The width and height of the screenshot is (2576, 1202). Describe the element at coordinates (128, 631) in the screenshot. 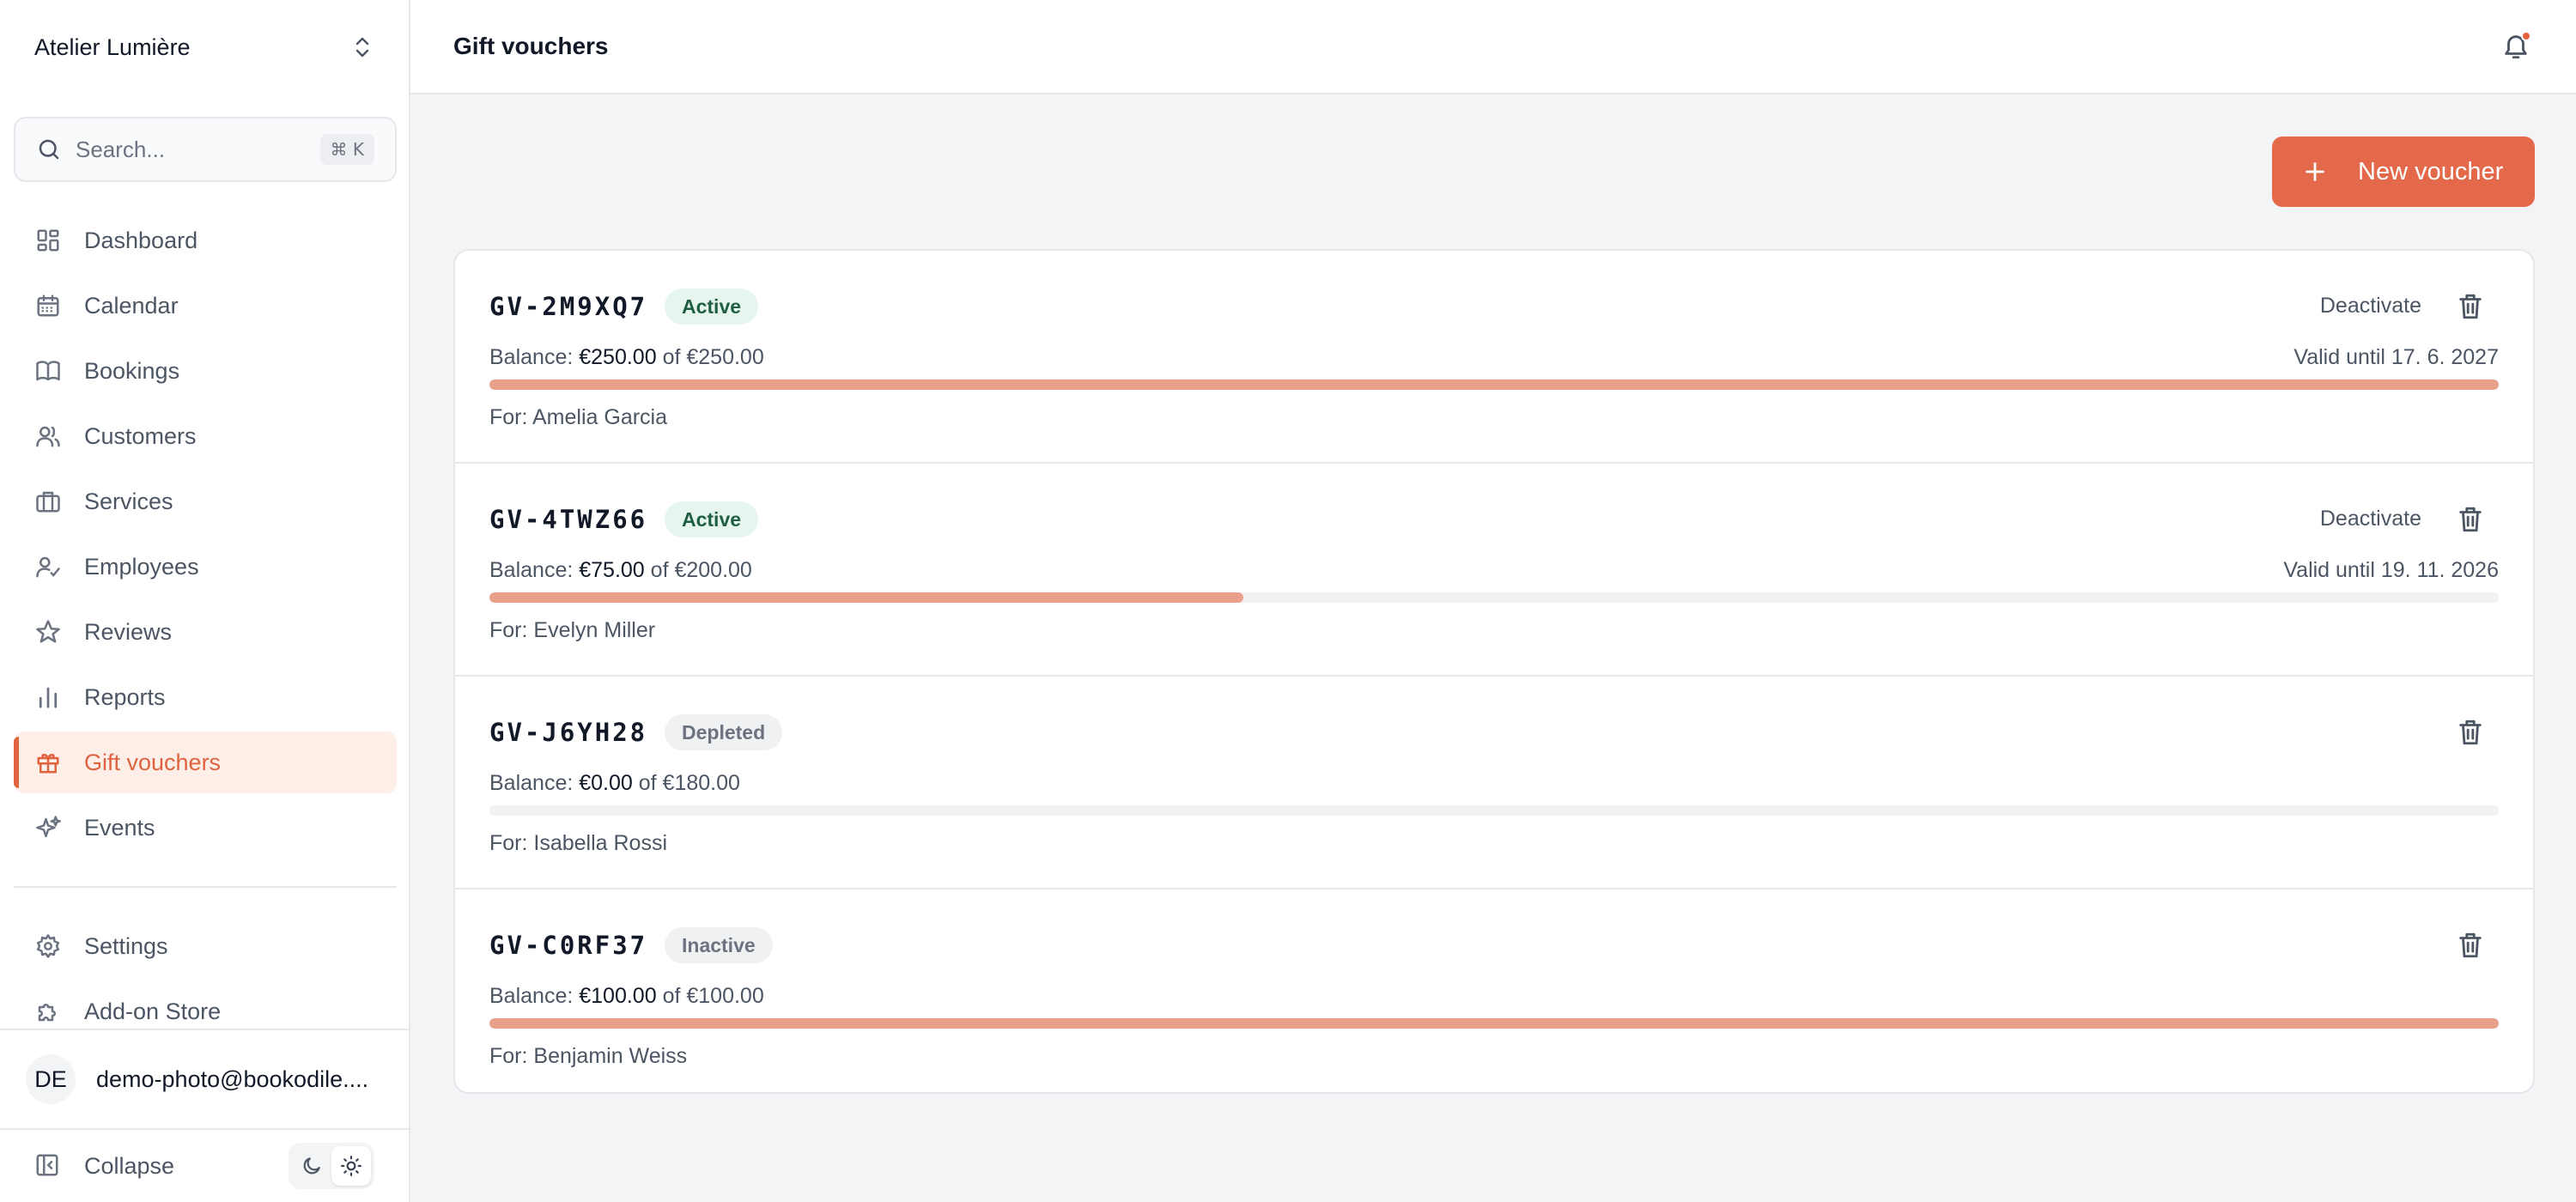

I see `sidebar-item-label: Reviews` at that location.